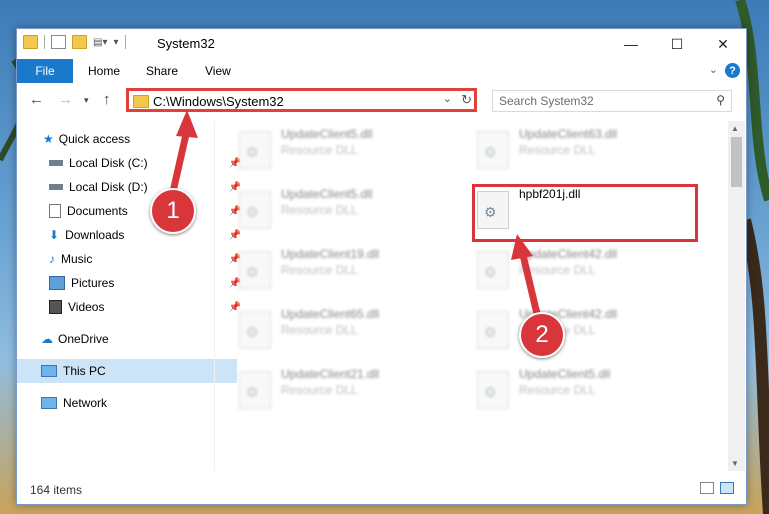 This screenshot has height=514, width=769. I want to click on search-icon: ⚲, so click(720, 100).